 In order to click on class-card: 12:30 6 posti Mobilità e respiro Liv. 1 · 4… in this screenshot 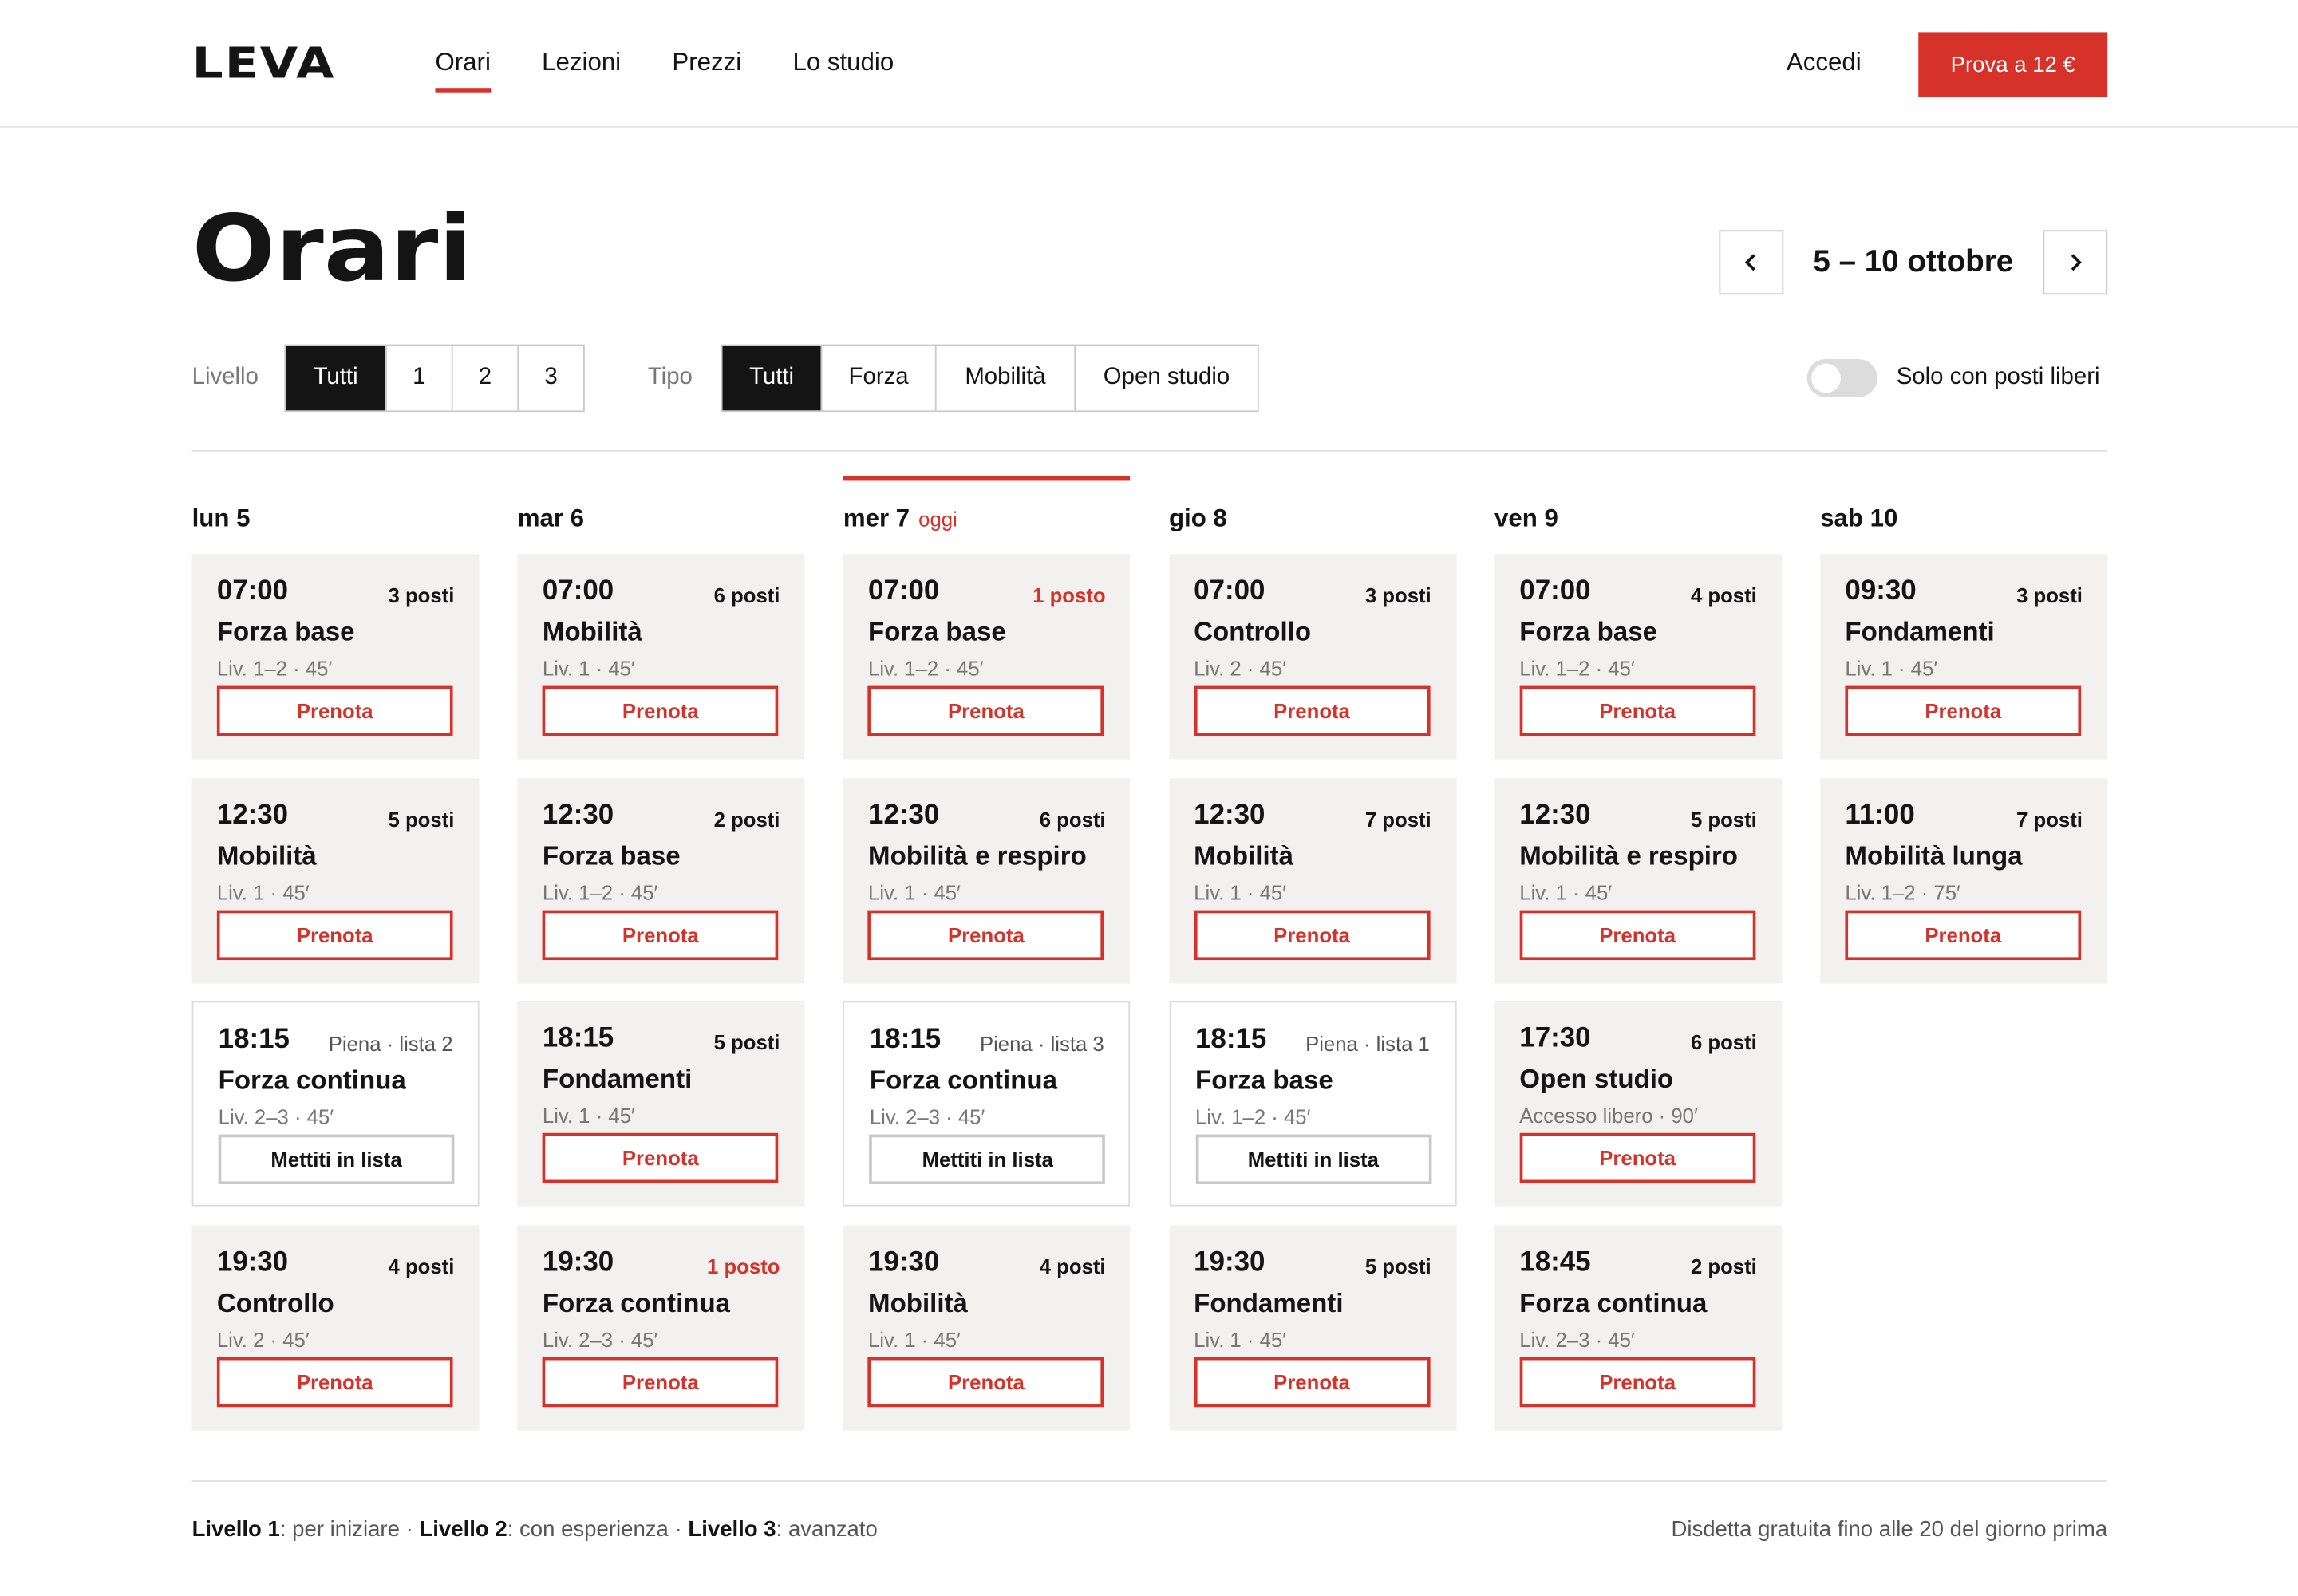, I will do `click(987, 880)`.